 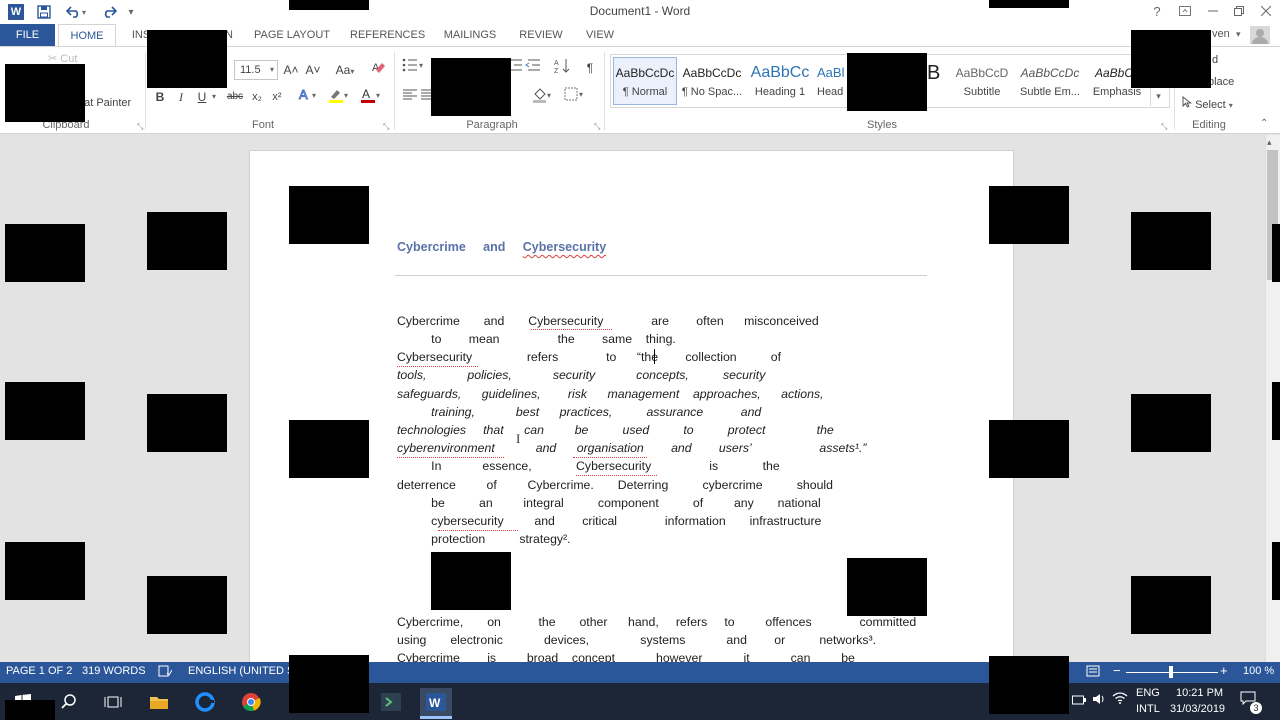 What do you see at coordinates (483, 539) in the screenshot?
I see `body-line: protection strategy².` at bounding box center [483, 539].